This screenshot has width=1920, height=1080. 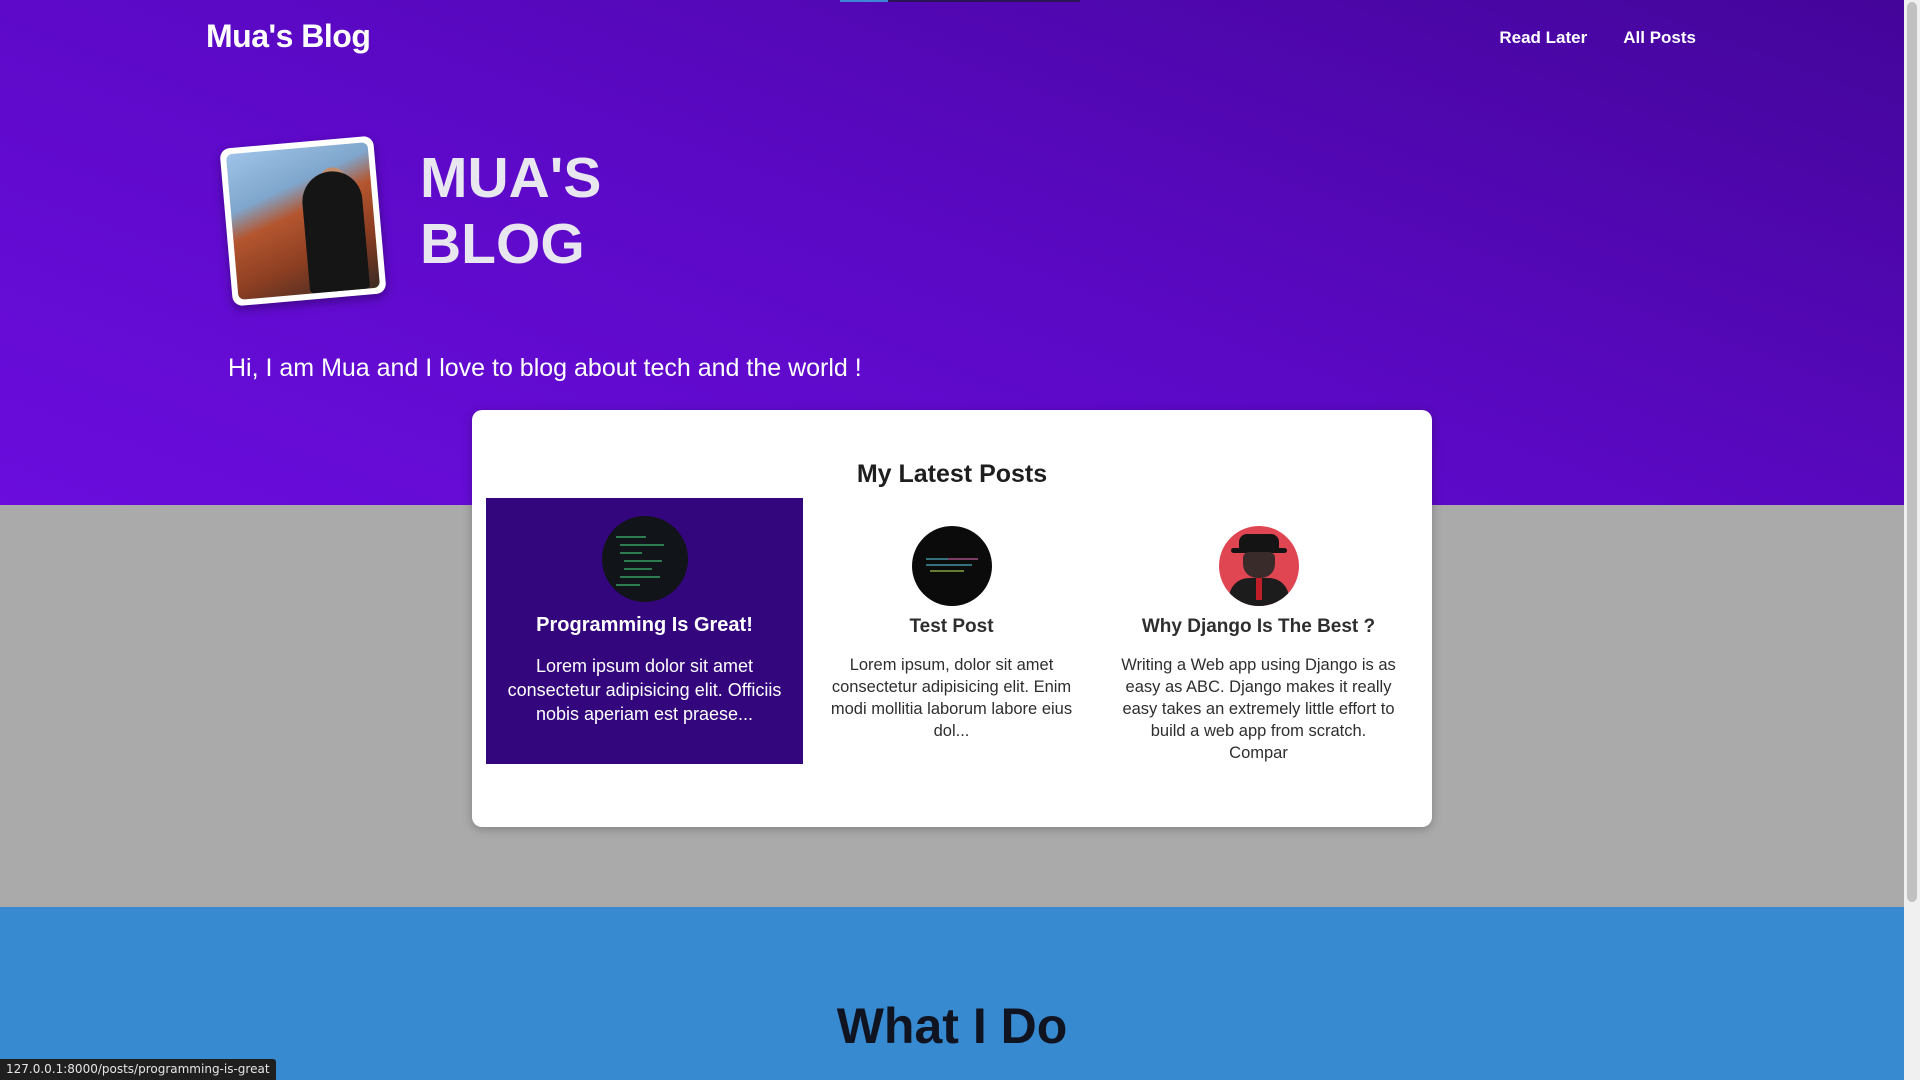 What do you see at coordinates (952, 474) in the screenshot?
I see `latest-posts-heading: My Latest Posts` at bounding box center [952, 474].